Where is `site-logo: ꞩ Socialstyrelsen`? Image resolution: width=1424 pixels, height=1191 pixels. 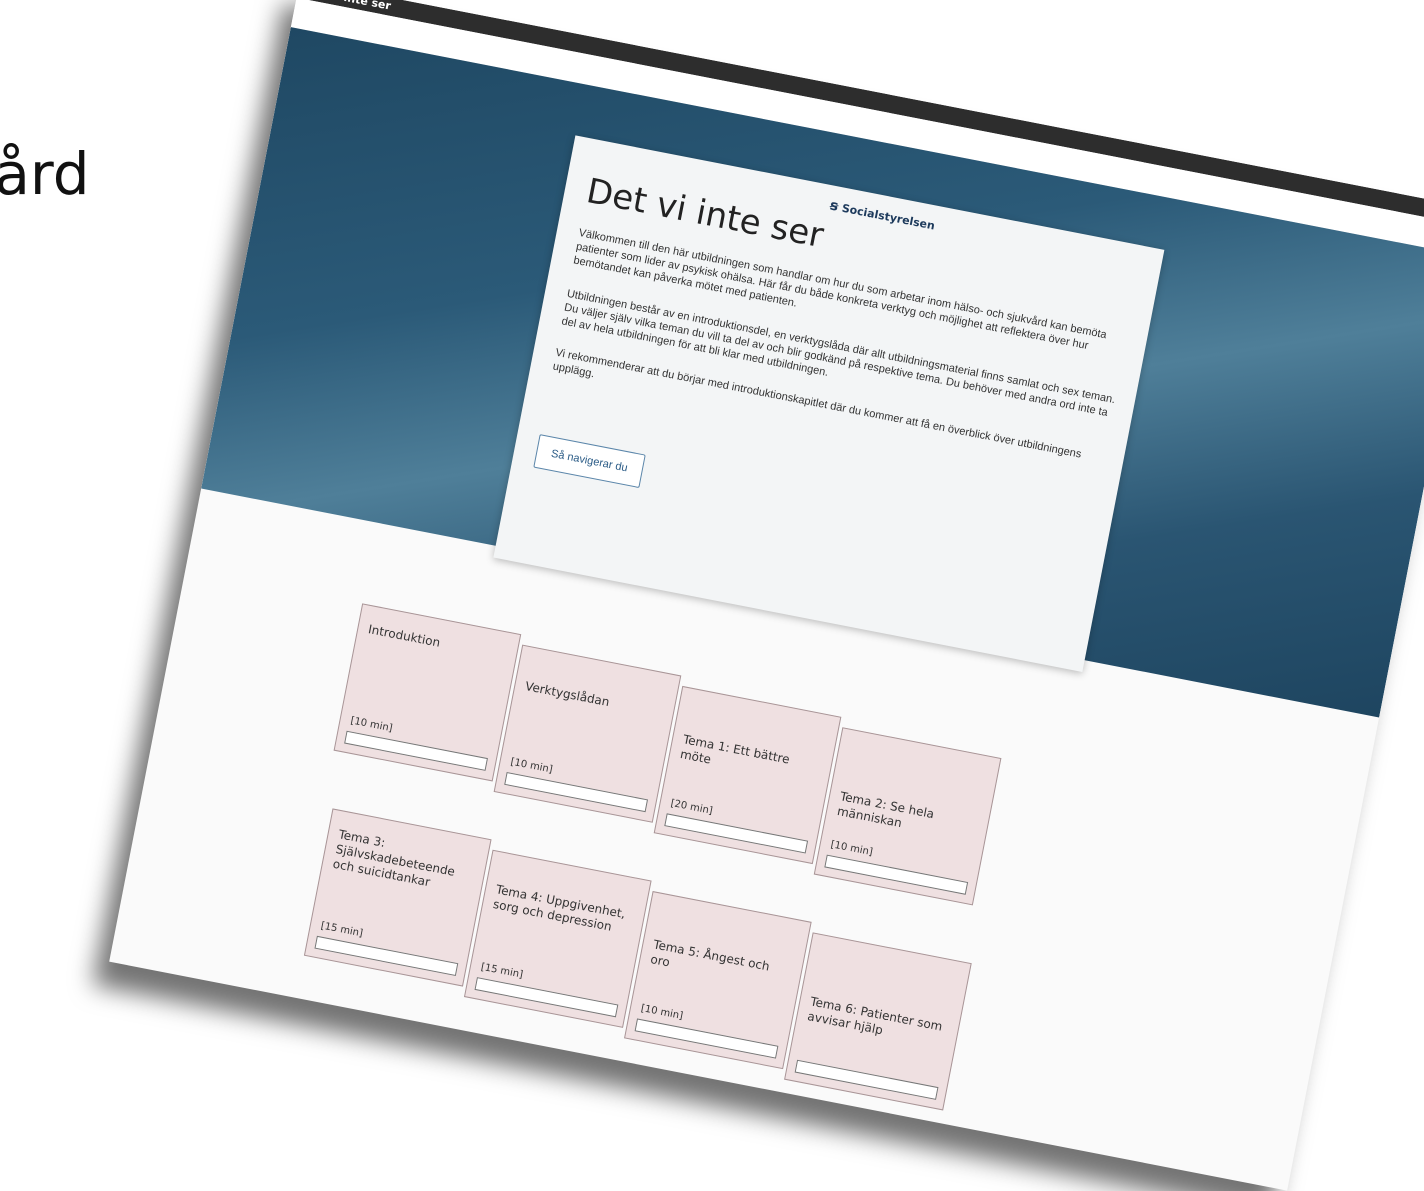 site-logo: ꞩ Socialstyrelsen is located at coordinates (882, 215).